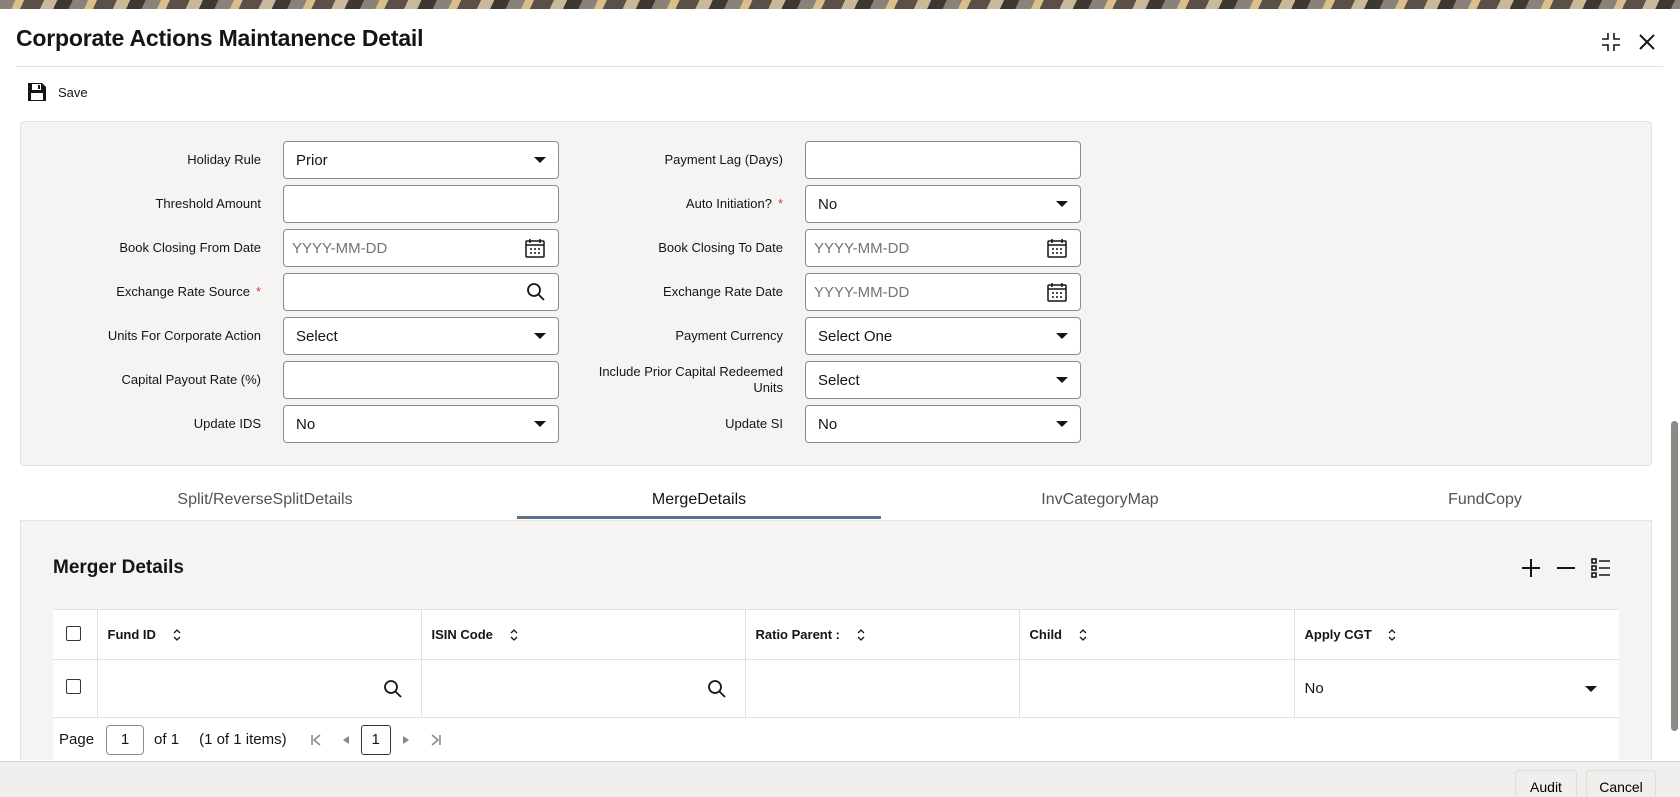 Image resolution: width=1680 pixels, height=797 pixels. Describe the element at coordinates (208, 203) in the screenshot. I see `threshold-amount-label: Threshold Amount` at that location.